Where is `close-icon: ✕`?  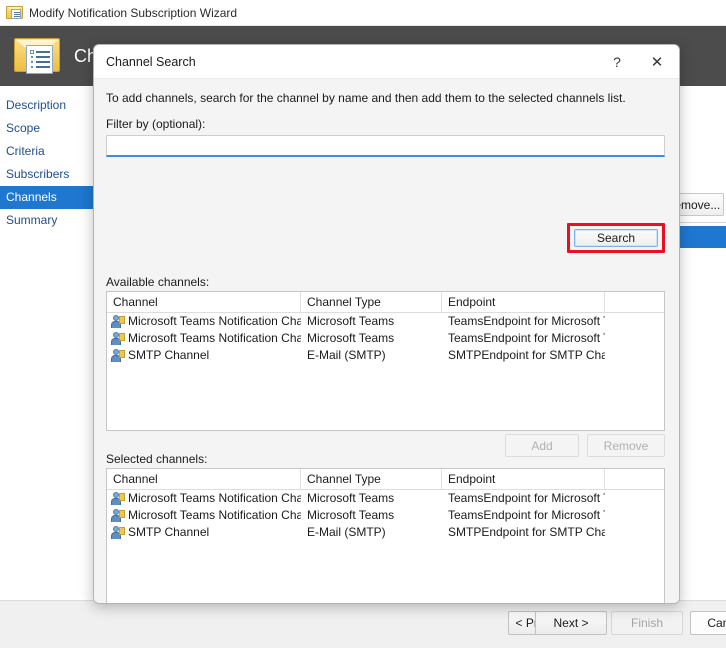
close-icon: ✕ is located at coordinates (657, 61).